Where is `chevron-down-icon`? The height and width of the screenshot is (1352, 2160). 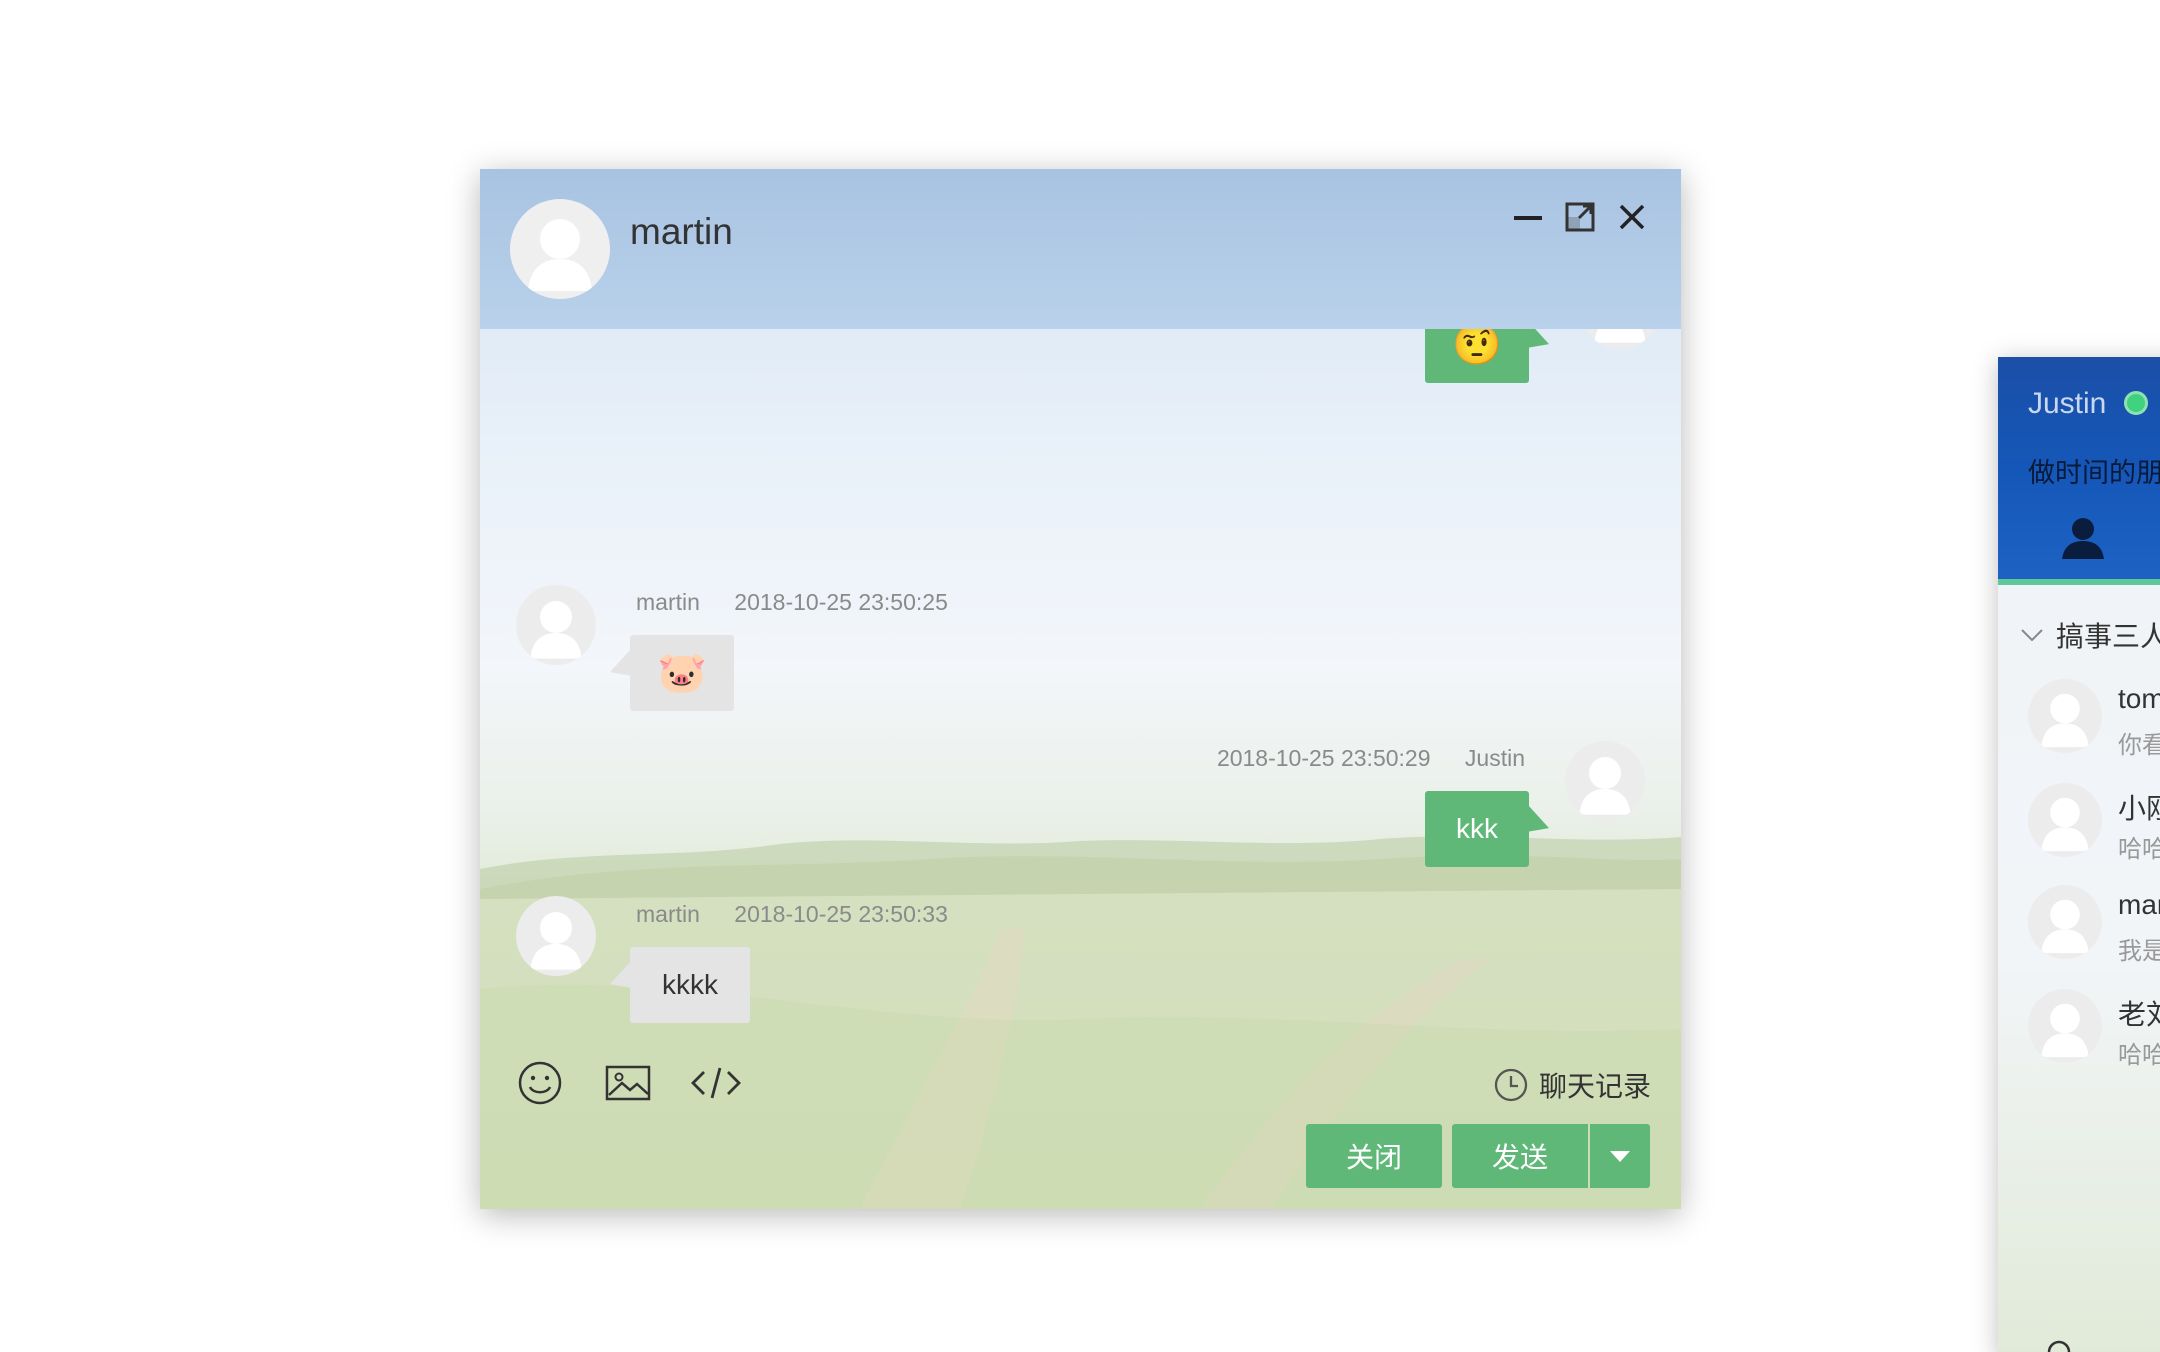
chevron-down-icon is located at coordinates (2032, 635).